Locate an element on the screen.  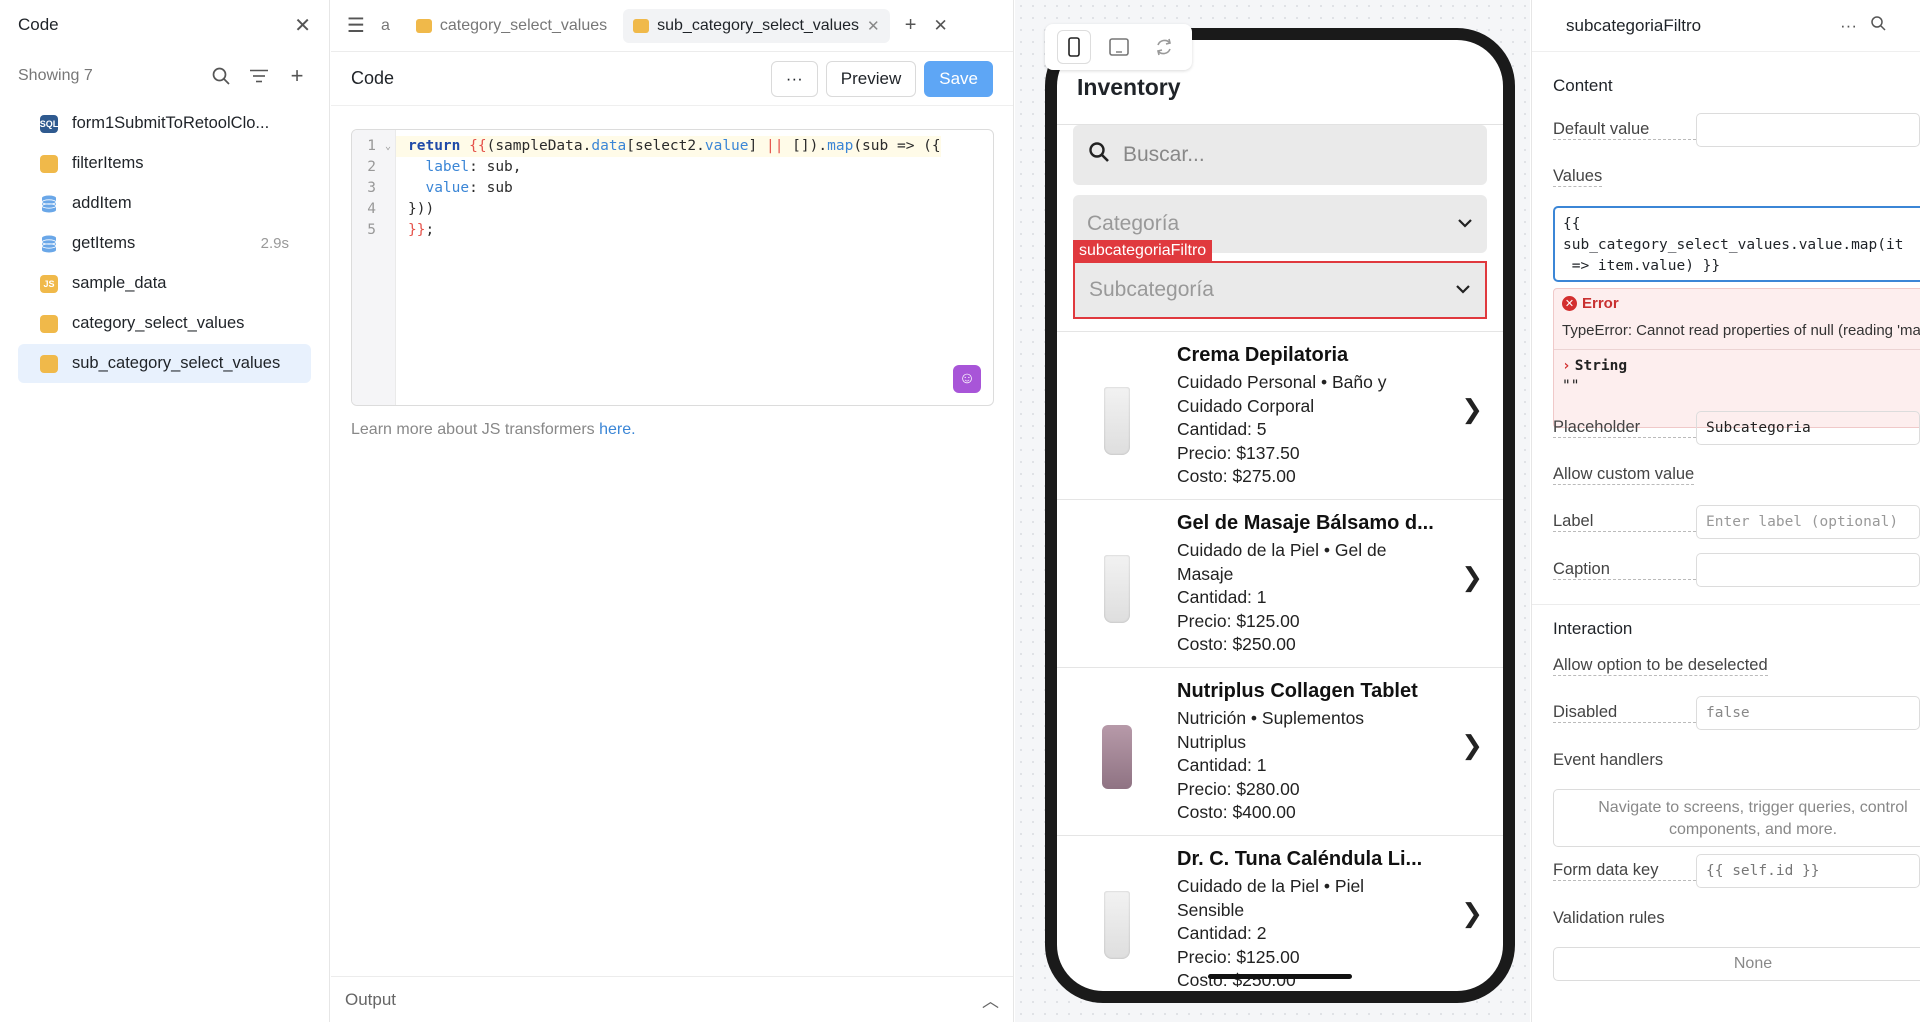
sql-icon: SQL is located at coordinates (49, 123).